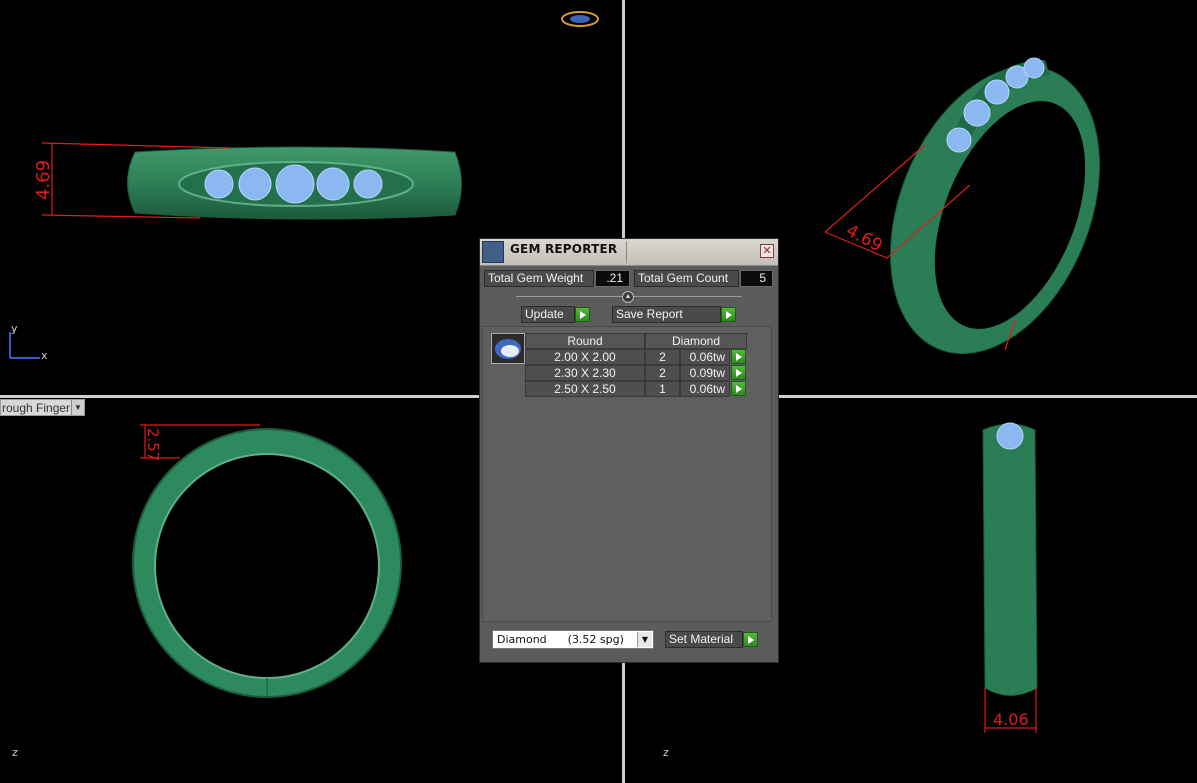  Describe the element at coordinates (629, 252) in the screenshot. I see `dialog-titlebar: GEM REPORTER ✕` at that location.